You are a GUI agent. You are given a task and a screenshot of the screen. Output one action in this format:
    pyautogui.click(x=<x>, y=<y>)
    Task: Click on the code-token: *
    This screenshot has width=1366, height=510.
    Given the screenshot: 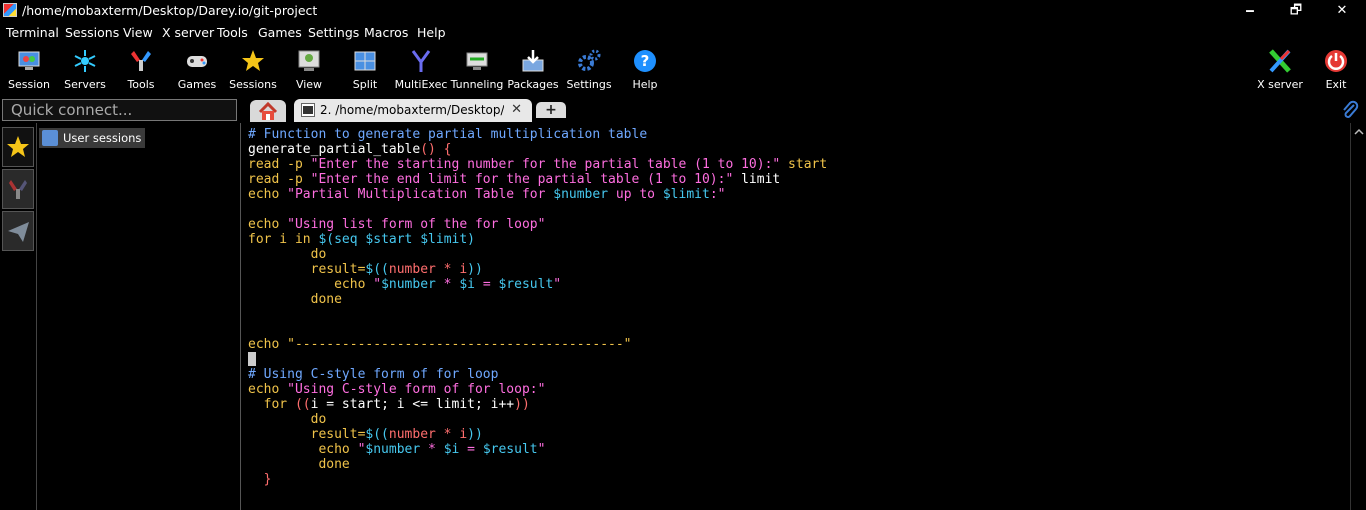 What is the action you would take?
    pyautogui.click(x=447, y=284)
    